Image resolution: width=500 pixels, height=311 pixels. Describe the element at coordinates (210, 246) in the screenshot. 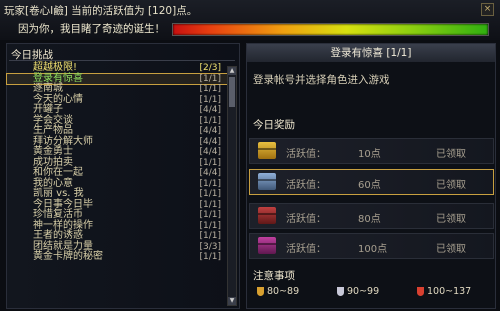

I see `challenge-count: [3/3]` at that location.